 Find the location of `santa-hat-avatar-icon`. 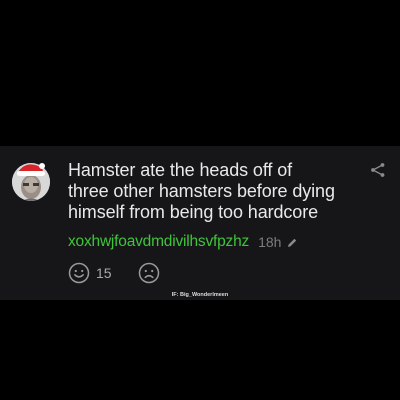

santa-hat-avatar-icon is located at coordinates (31, 182).